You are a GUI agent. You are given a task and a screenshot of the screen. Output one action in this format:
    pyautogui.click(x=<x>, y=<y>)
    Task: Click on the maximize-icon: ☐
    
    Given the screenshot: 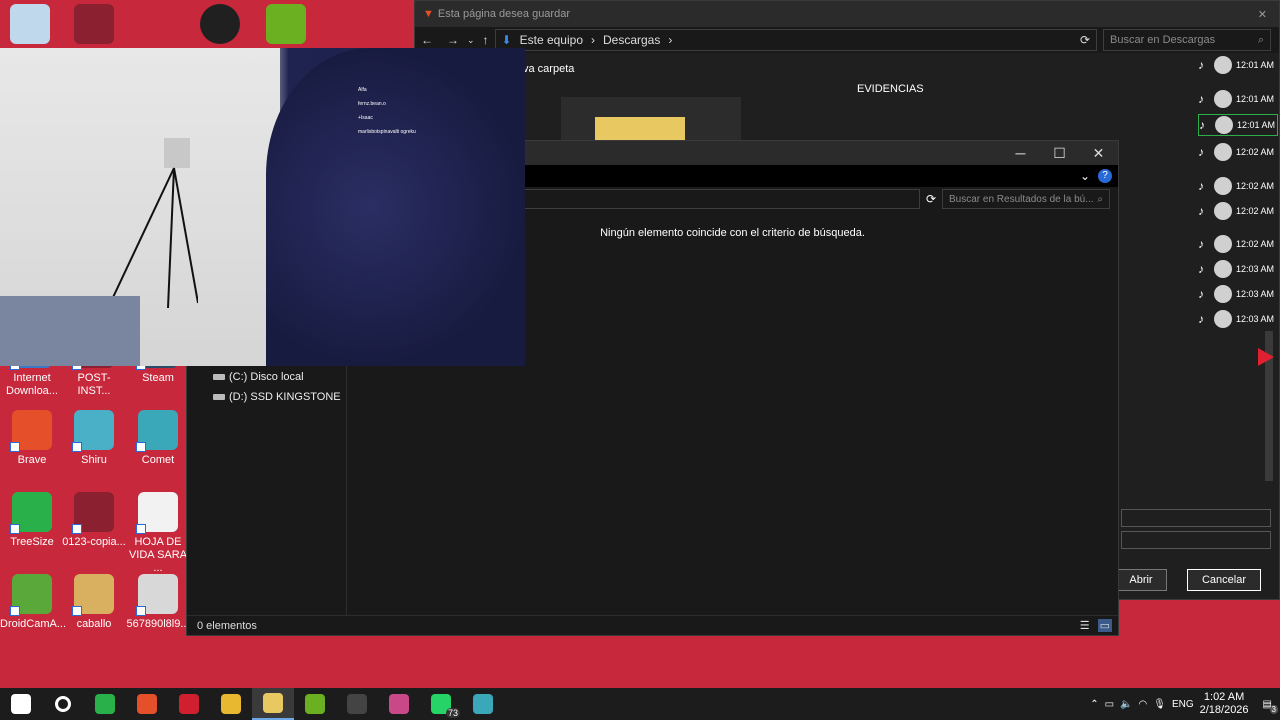 What is the action you would take?
    pyautogui.click(x=1059, y=153)
    